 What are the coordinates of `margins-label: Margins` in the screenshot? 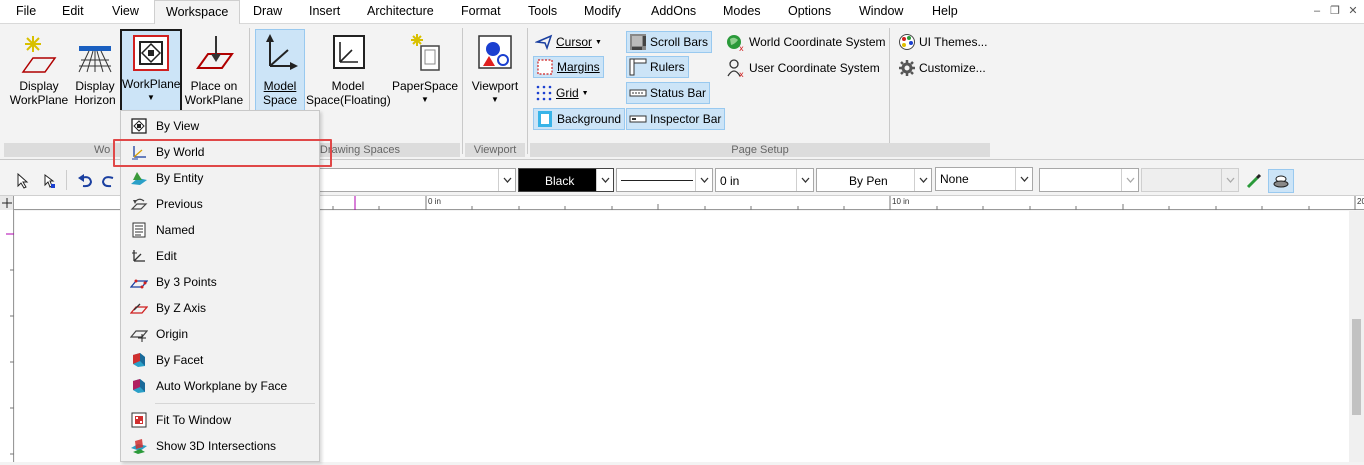 It's located at (578, 67).